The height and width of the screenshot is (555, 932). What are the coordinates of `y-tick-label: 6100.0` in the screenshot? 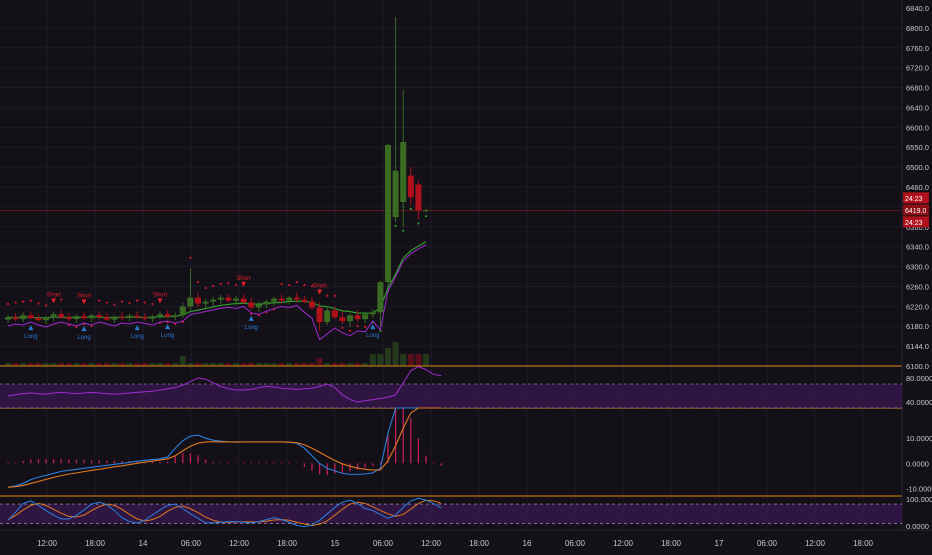 It's located at (917, 366).